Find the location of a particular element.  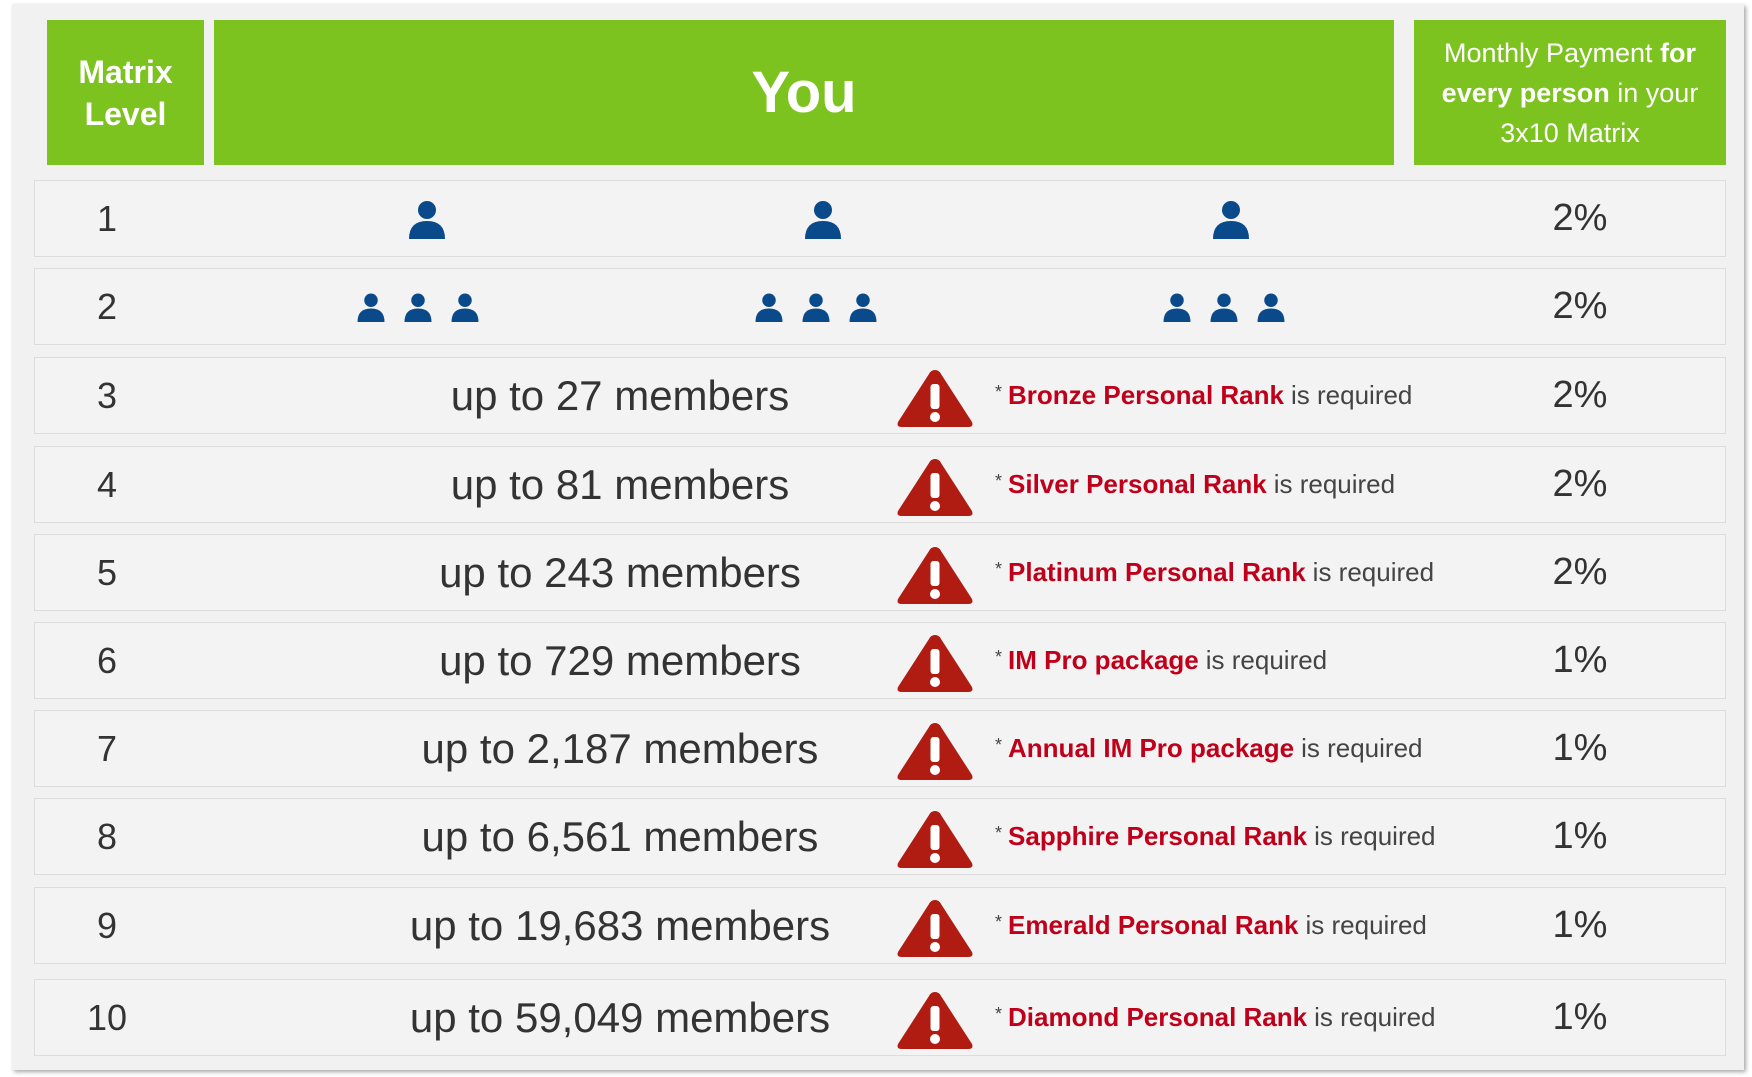

matrix-row-1: 1 2% is located at coordinates (880, 218).